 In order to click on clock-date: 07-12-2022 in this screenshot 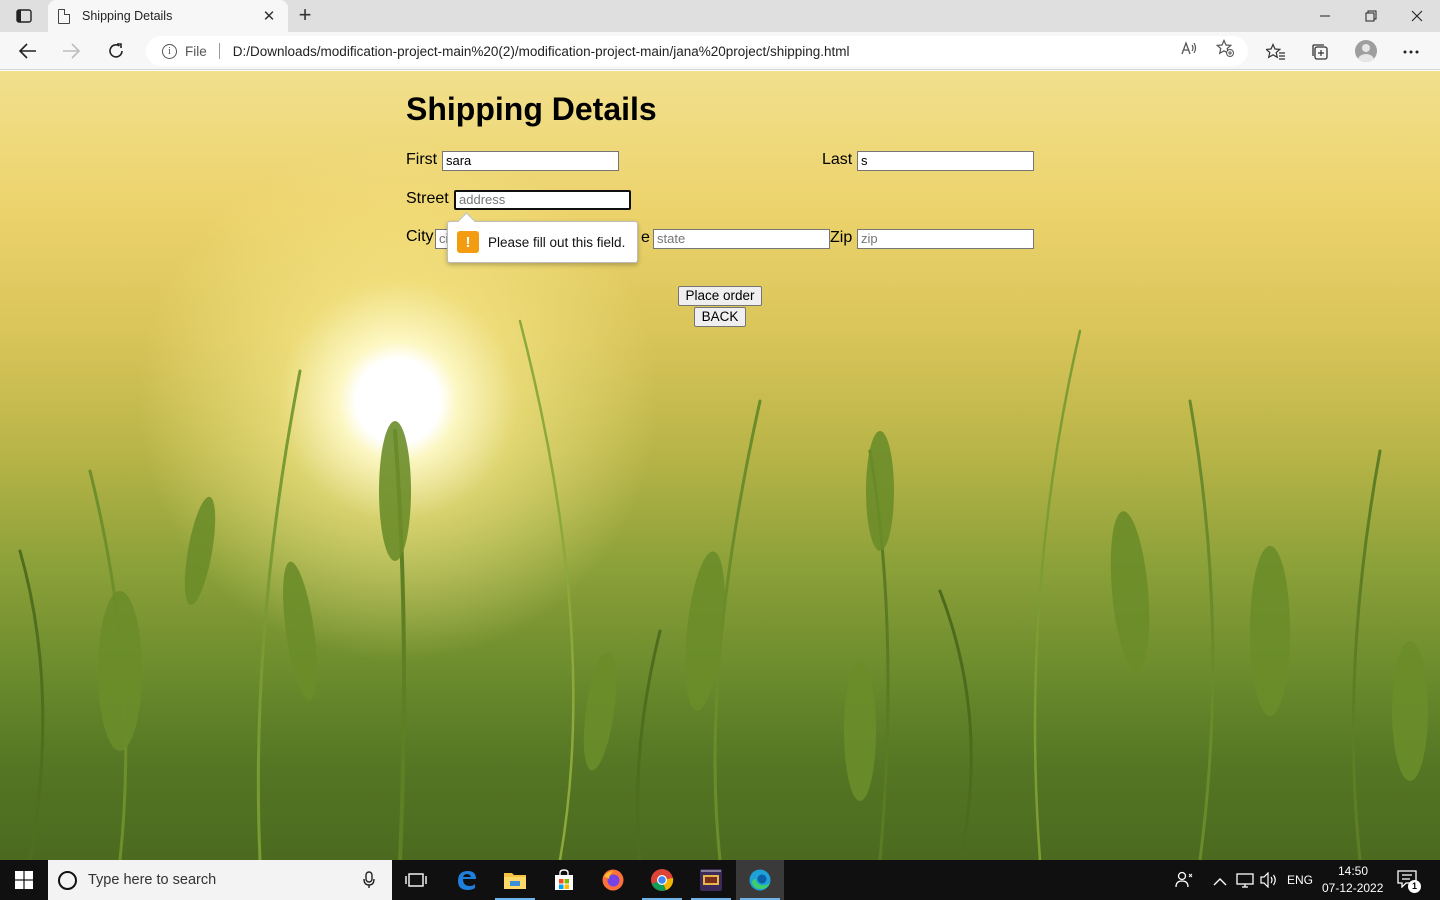, I will do `click(1352, 888)`.